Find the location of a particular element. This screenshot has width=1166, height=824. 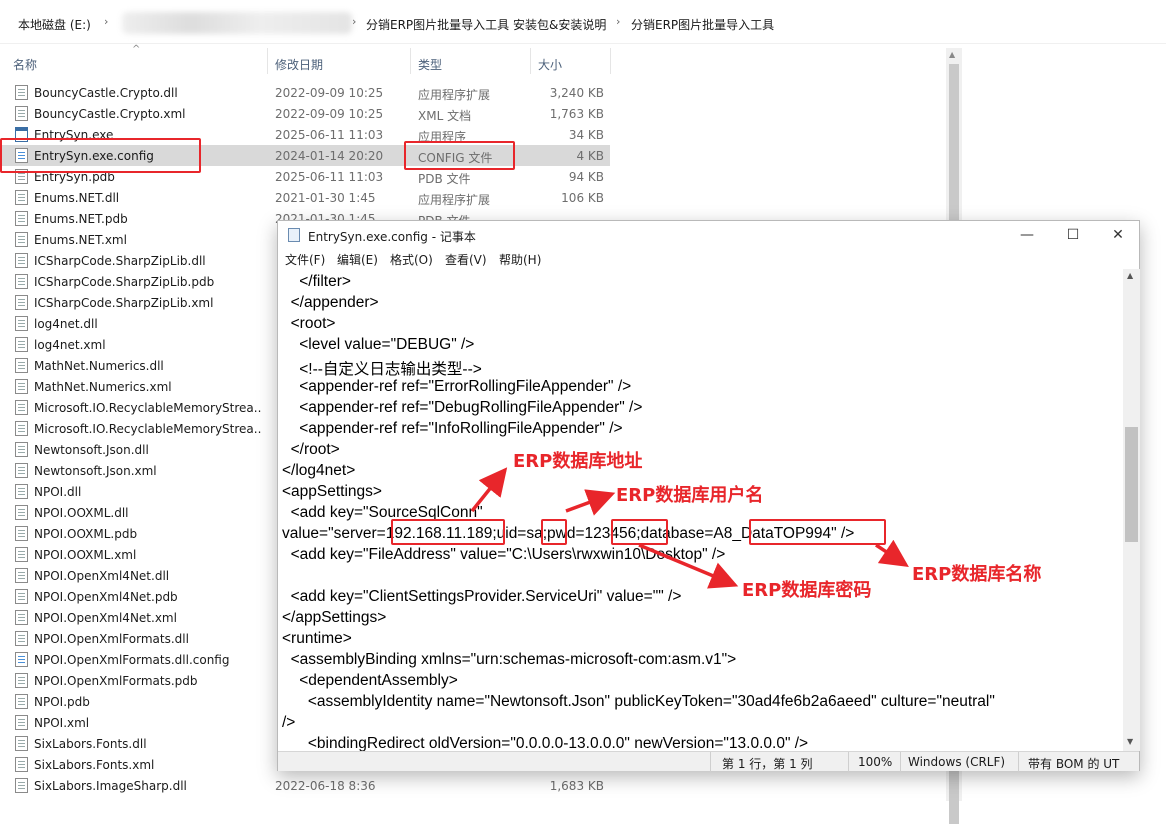

annotation-server: ERP数据库地址 is located at coordinates (578, 461).